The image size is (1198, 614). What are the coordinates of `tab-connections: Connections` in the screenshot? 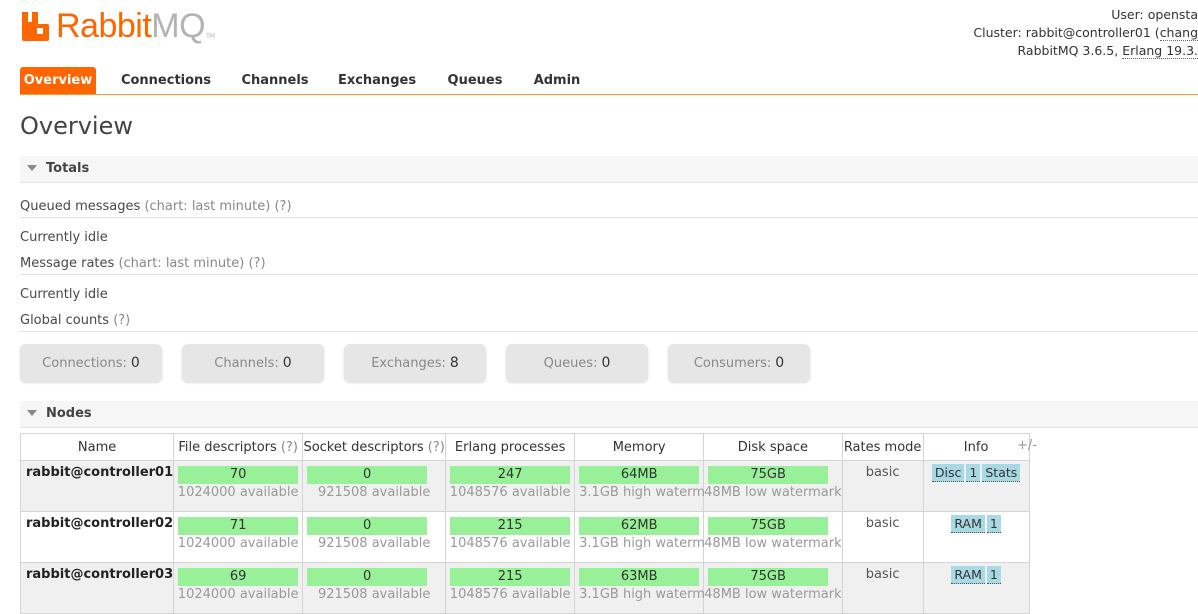 It's located at (166, 80).